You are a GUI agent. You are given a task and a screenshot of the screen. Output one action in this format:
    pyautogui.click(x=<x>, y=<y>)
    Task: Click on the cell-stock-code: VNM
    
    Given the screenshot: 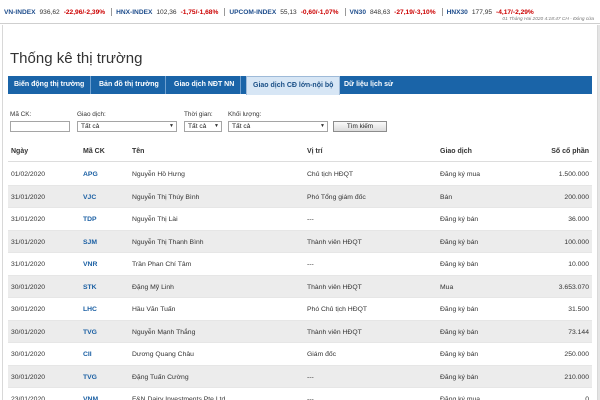 What is the action you would take?
    pyautogui.click(x=90, y=398)
    